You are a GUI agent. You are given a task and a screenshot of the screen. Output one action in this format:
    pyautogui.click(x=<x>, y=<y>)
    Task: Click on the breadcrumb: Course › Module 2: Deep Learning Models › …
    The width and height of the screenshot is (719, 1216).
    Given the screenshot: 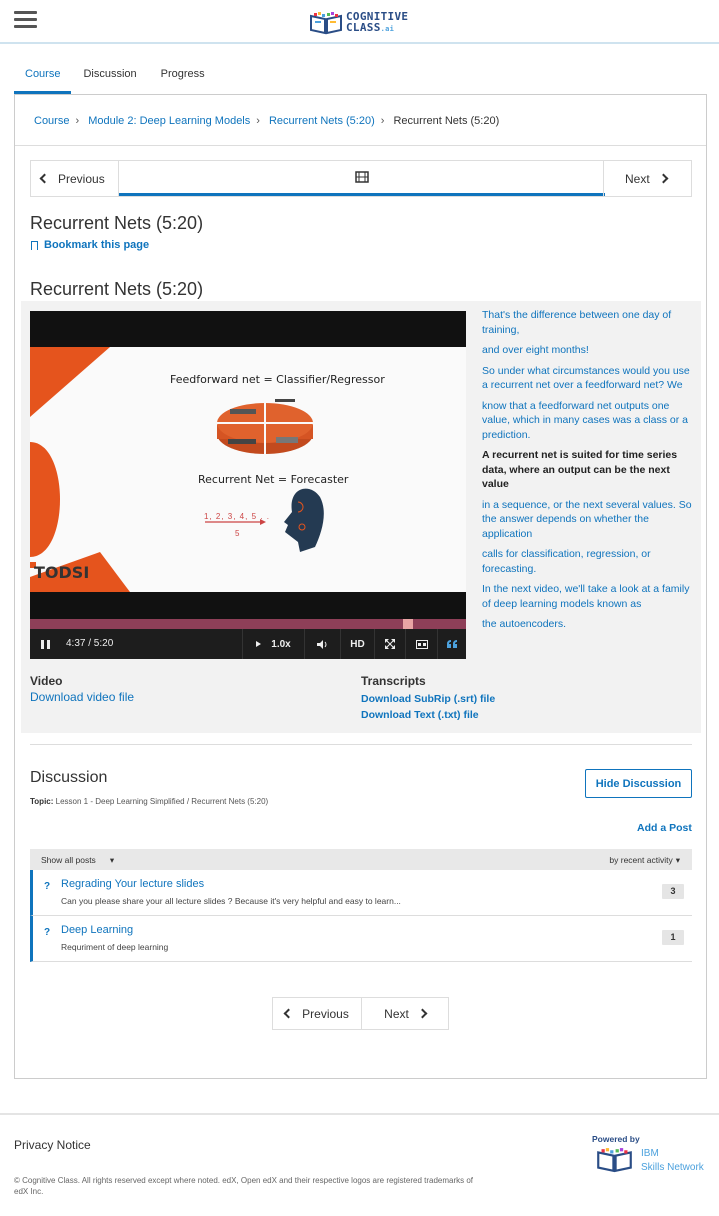 What is the action you would take?
    pyautogui.click(x=266, y=121)
    